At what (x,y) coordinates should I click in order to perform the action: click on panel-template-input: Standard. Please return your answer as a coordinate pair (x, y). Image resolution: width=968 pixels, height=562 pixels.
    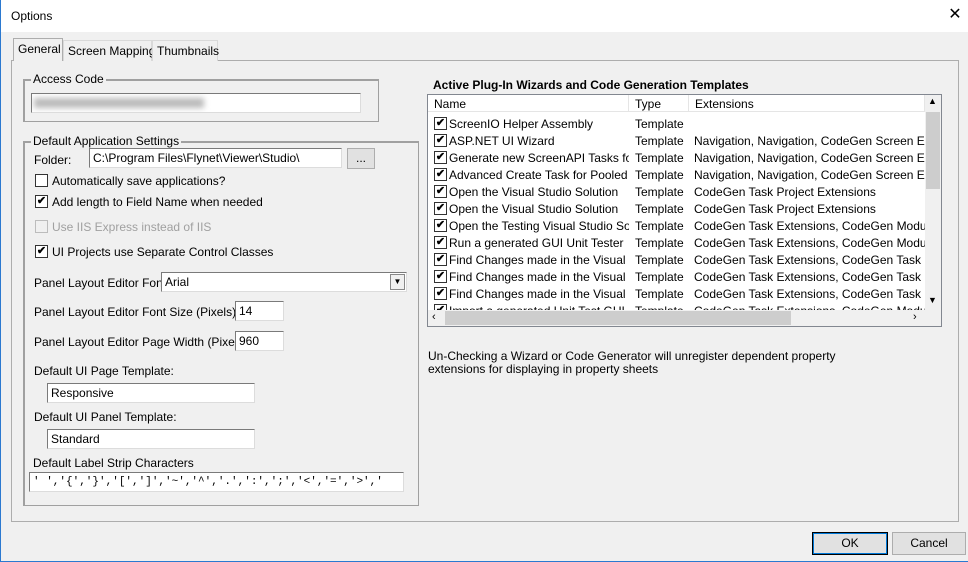
    Looking at the image, I should click on (151, 439).